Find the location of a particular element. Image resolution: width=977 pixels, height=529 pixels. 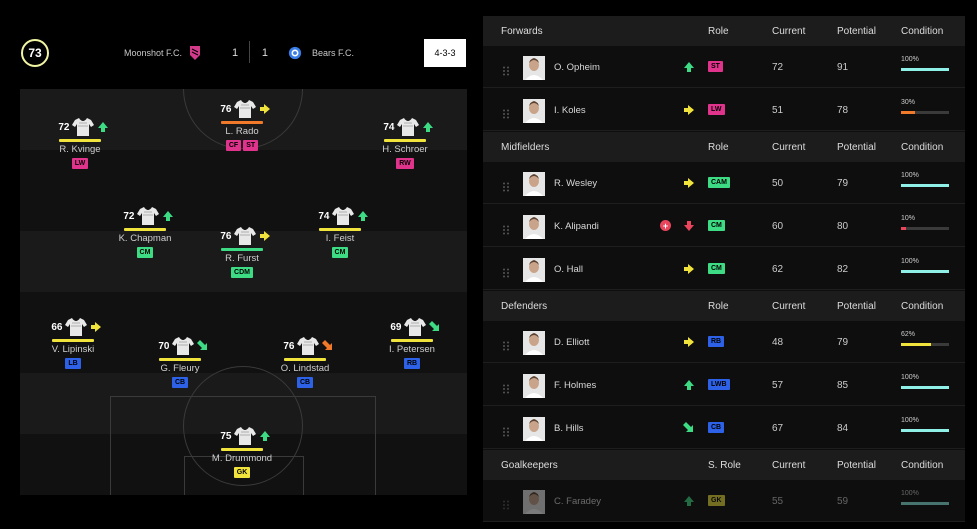

pitch-player: 76 O. Lindstad CB is located at coordinates (305, 362).